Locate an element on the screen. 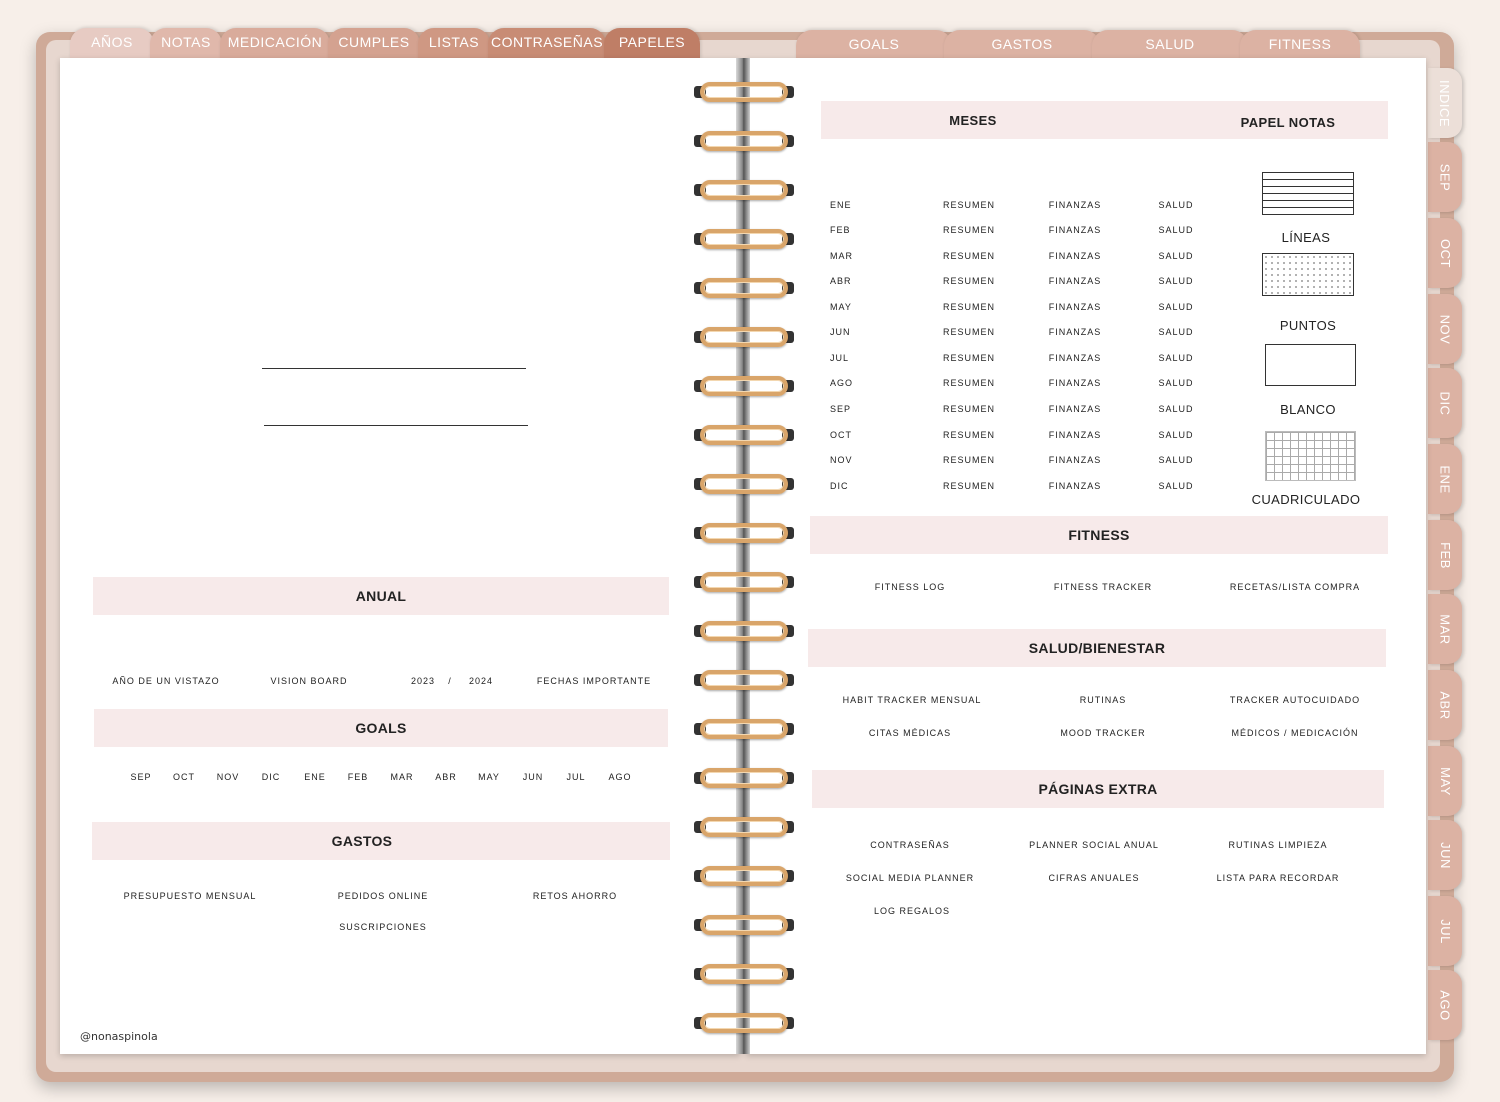 The height and width of the screenshot is (1102, 1500). link-fechas-importante: FECHAS IMPORTANTE is located at coordinates (594, 681).